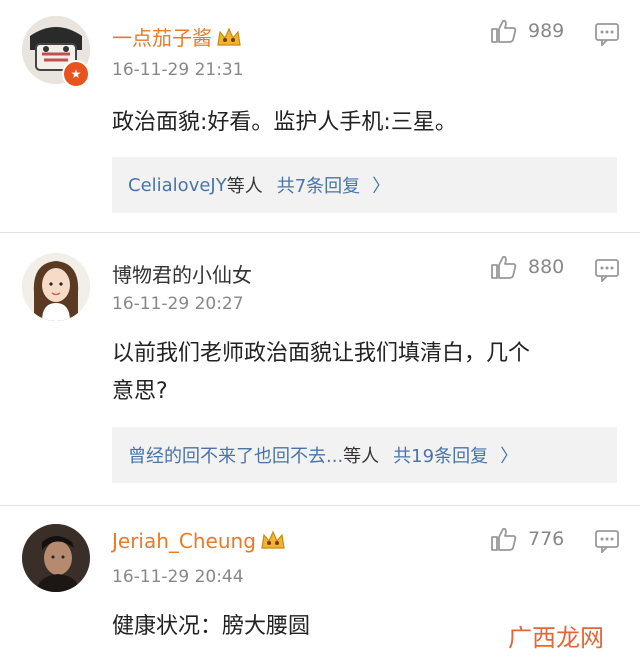 The height and width of the screenshot is (662, 640). I want to click on comment-line: 健康状况：膀大腰圆, so click(211, 626).